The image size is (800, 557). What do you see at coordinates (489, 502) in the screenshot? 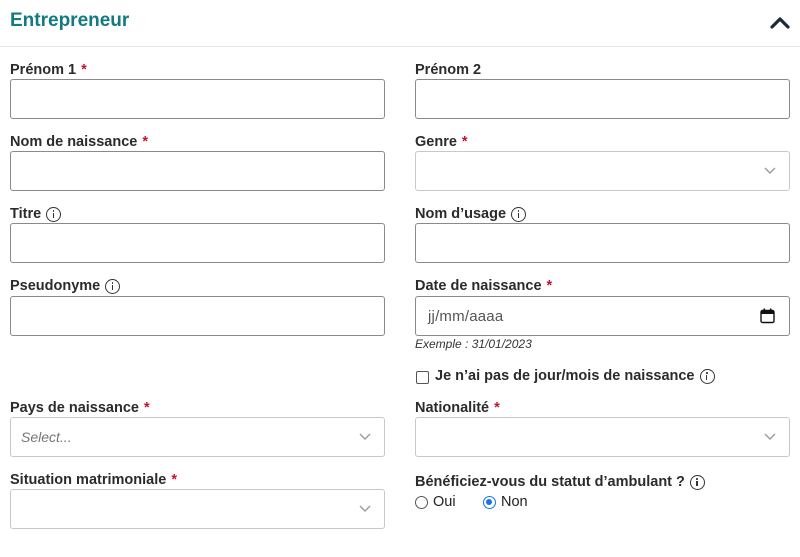
I see `radio-non` at bounding box center [489, 502].